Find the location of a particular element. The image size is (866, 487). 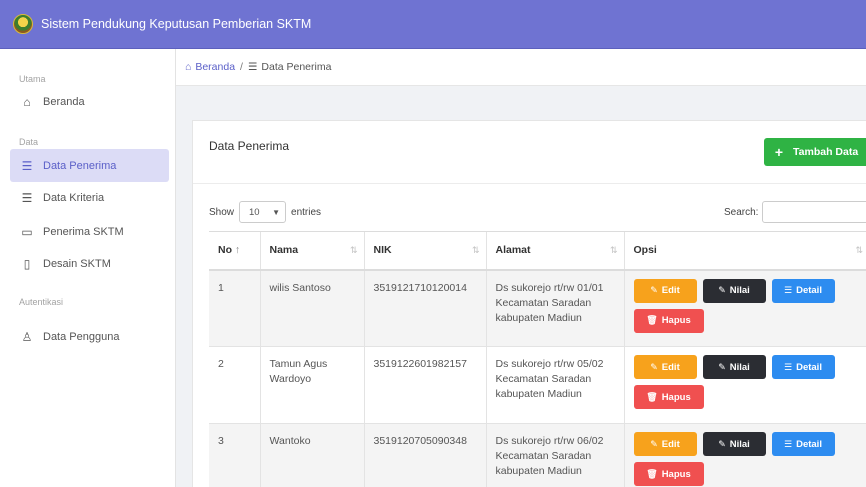

file-icon: ▯ is located at coordinates (27, 263).